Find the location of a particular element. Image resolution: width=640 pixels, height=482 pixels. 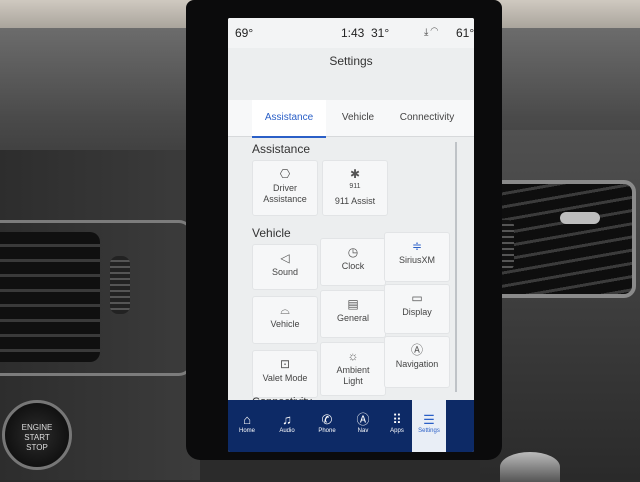

tab-connectivity: Connectivity is located at coordinates (427, 118).